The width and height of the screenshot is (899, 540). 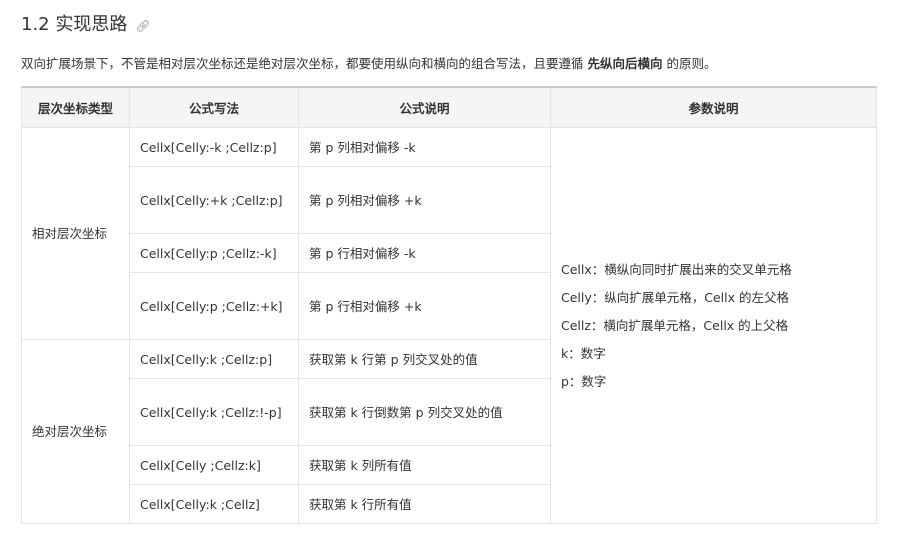 What do you see at coordinates (214, 504) in the screenshot?
I see `formula-cell: Cellx[Celly:k ;Cellz]` at bounding box center [214, 504].